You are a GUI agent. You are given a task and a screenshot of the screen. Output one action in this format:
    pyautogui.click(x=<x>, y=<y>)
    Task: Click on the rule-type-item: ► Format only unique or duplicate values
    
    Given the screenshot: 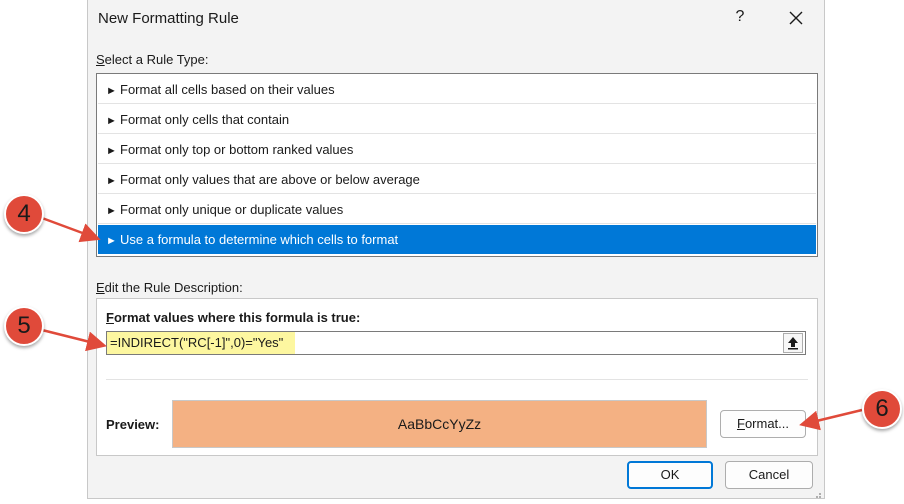 What is the action you would take?
    pyautogui.click(x=457, y=209)
    